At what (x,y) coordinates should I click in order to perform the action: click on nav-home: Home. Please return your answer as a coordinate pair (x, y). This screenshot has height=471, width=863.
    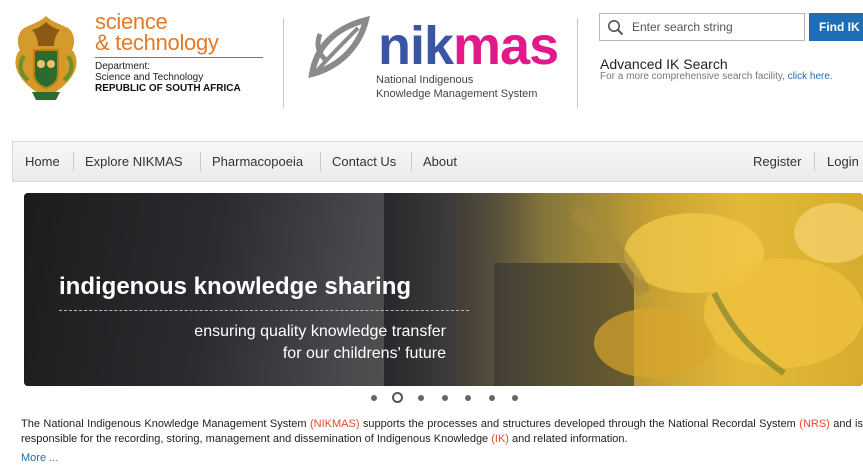
    Looking at the image, I should click on (42, 161).